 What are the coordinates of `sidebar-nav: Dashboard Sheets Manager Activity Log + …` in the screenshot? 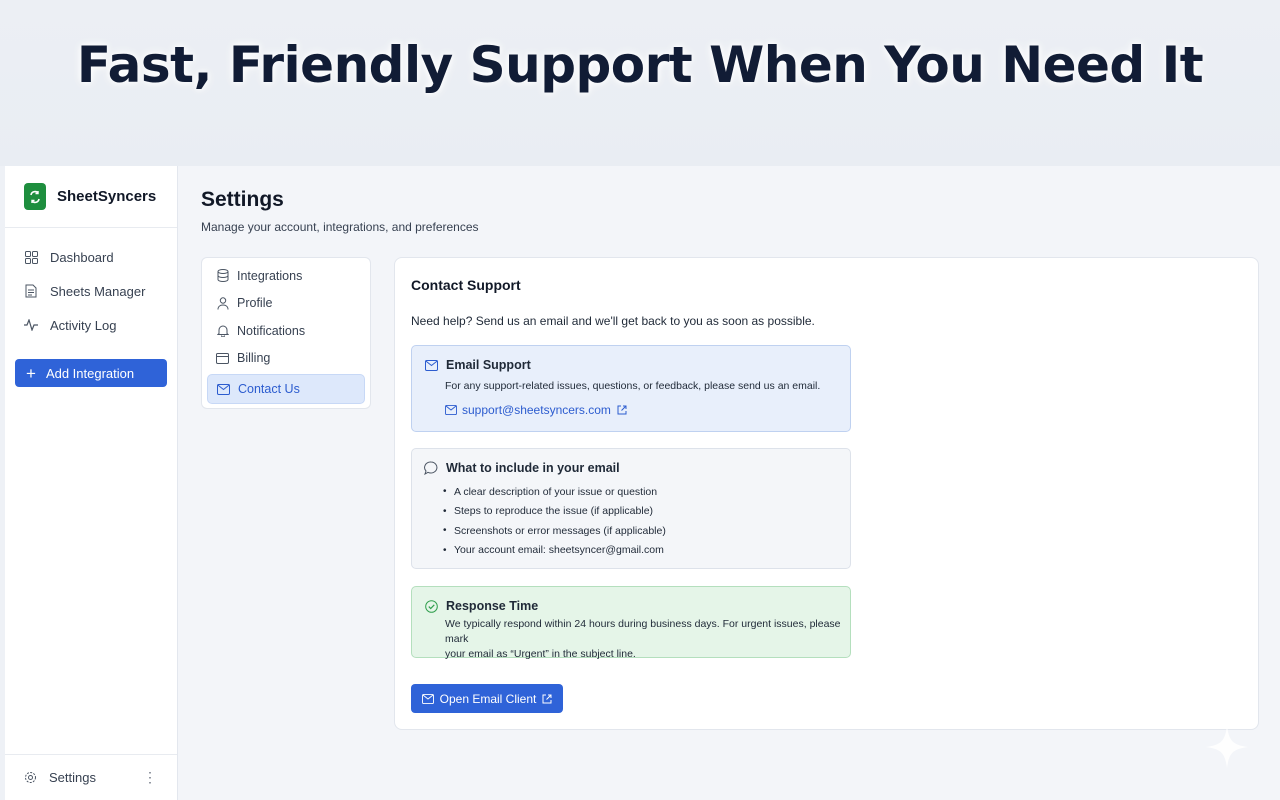 It's located at (91, 307).